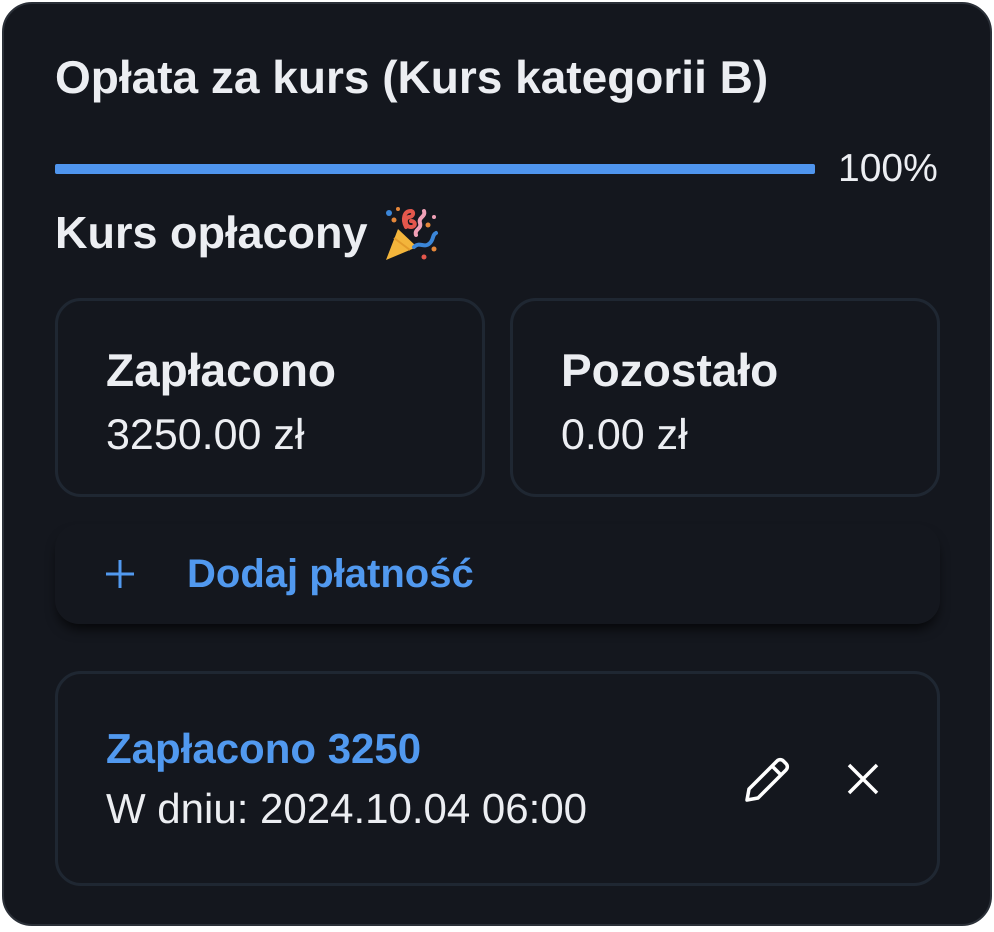 The image size is (994, 932). I want to click on add-payment-button: Dodaj płatność, so click(497, 574).